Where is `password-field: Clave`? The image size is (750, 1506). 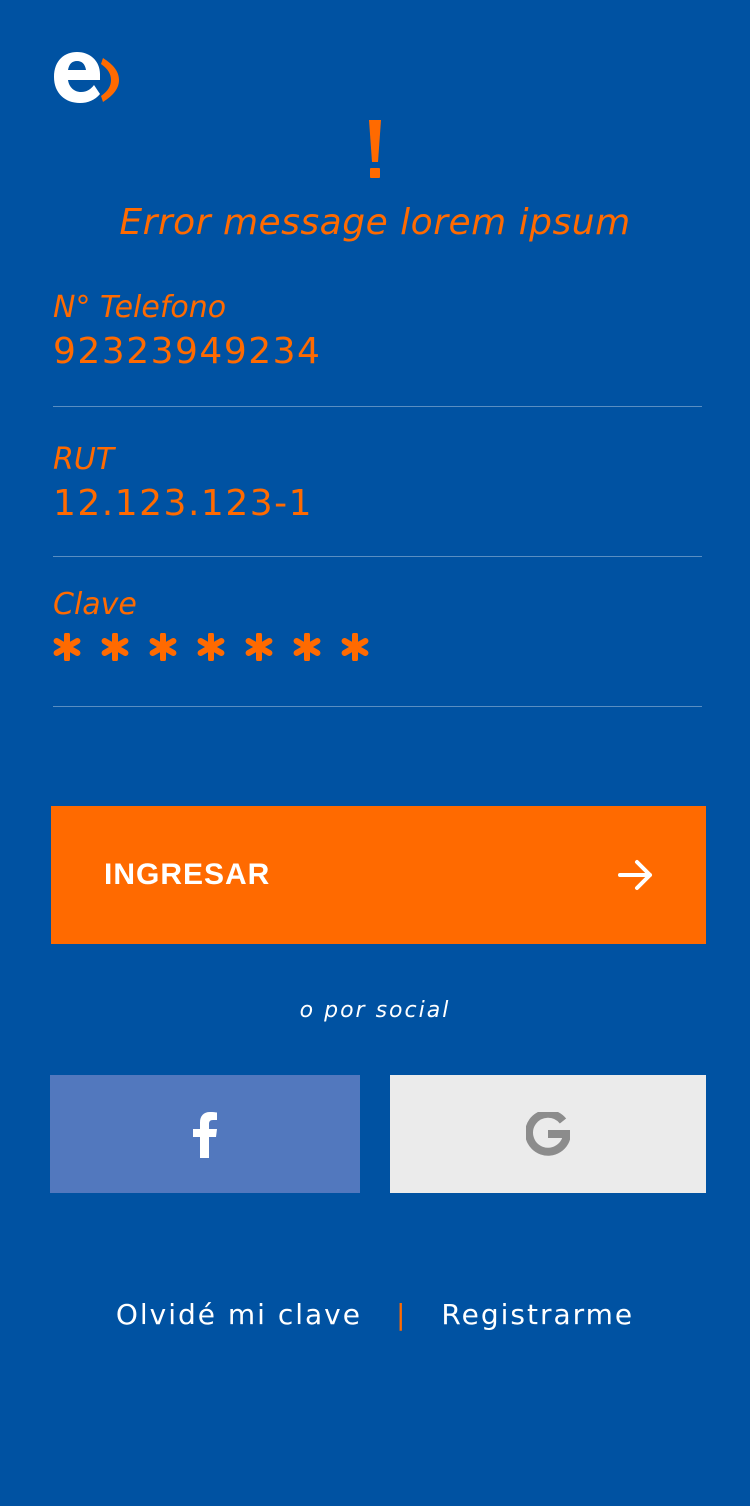 password-field: Clave is located at coordinates (377, 646).